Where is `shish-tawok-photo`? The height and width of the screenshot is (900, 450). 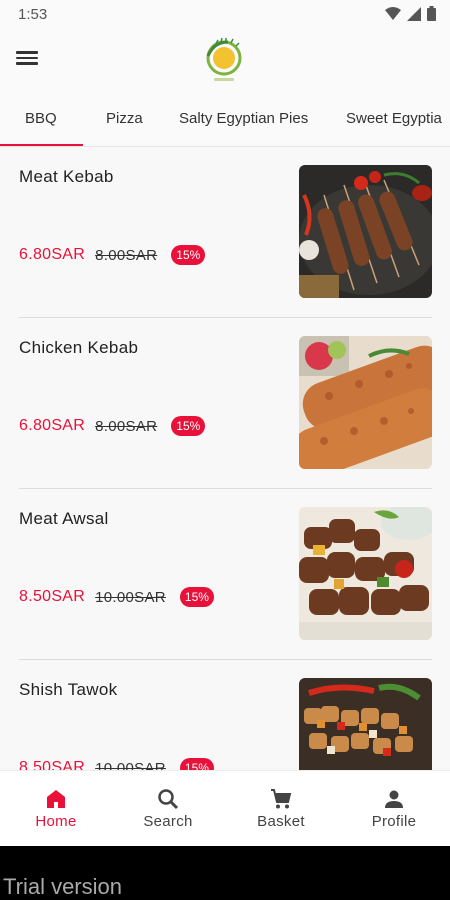
shish-tawok-photo is located at coordinates (365, 724).